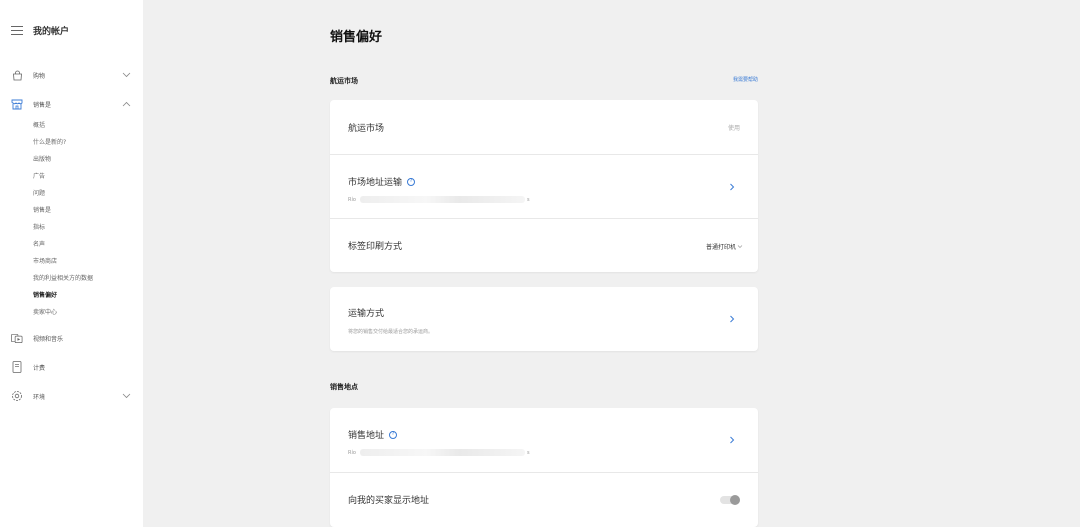  Describe the element at coordinates (39, 177) in the screenshot. I see `sidebar-subitem-ads: 广告` at that location.